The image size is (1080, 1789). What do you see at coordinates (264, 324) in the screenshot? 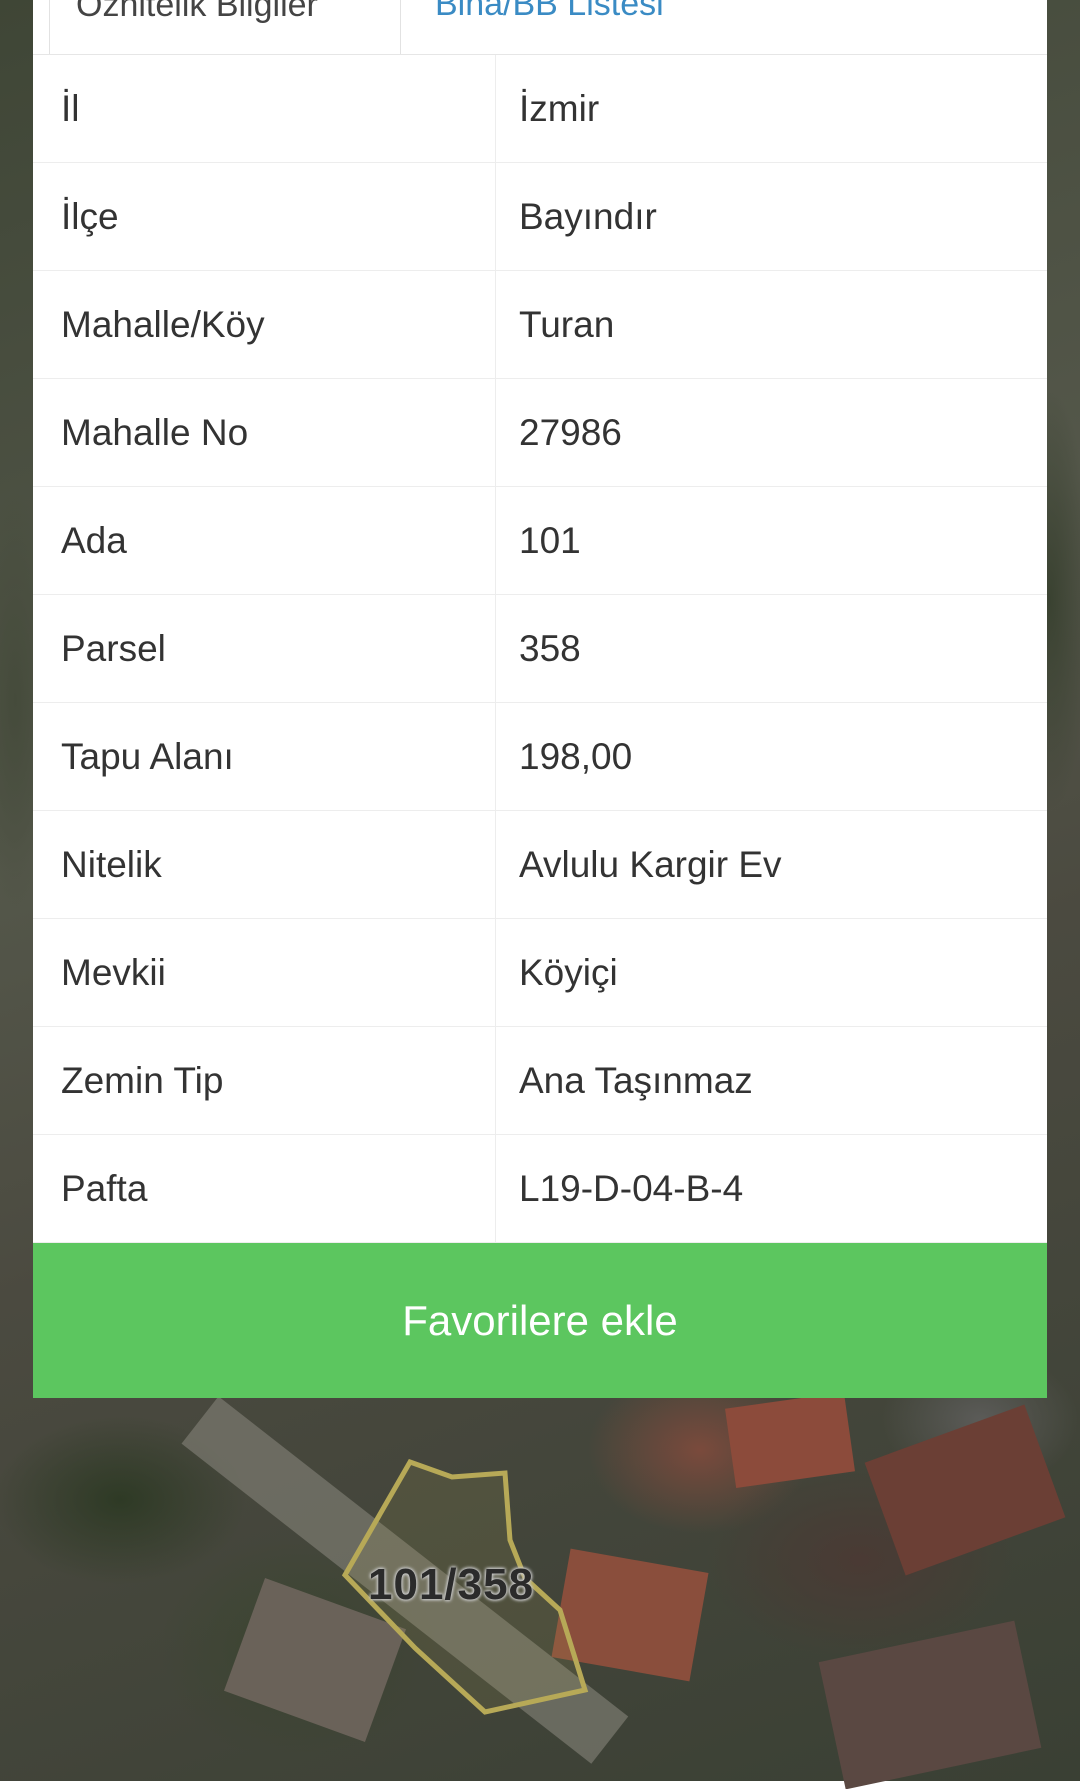
I see `attribute-key: Mahalle/Köy` at bounding box center [264, 324].